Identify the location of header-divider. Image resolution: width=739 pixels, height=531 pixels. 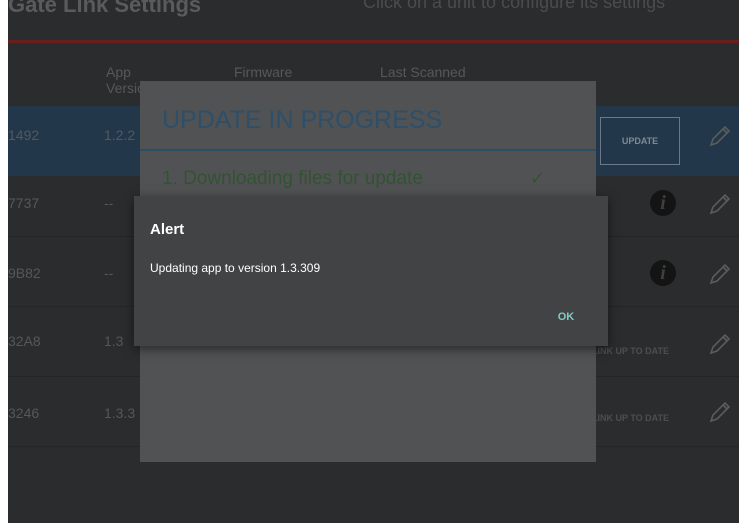
(373, 41).